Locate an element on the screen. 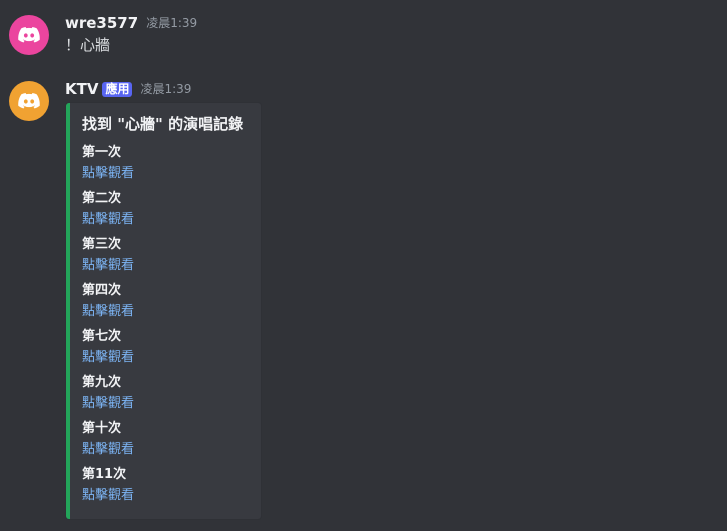 The image size is (727, 531). embed-field: 第一次 點擊觀看 is located at coordinates (167, 164).